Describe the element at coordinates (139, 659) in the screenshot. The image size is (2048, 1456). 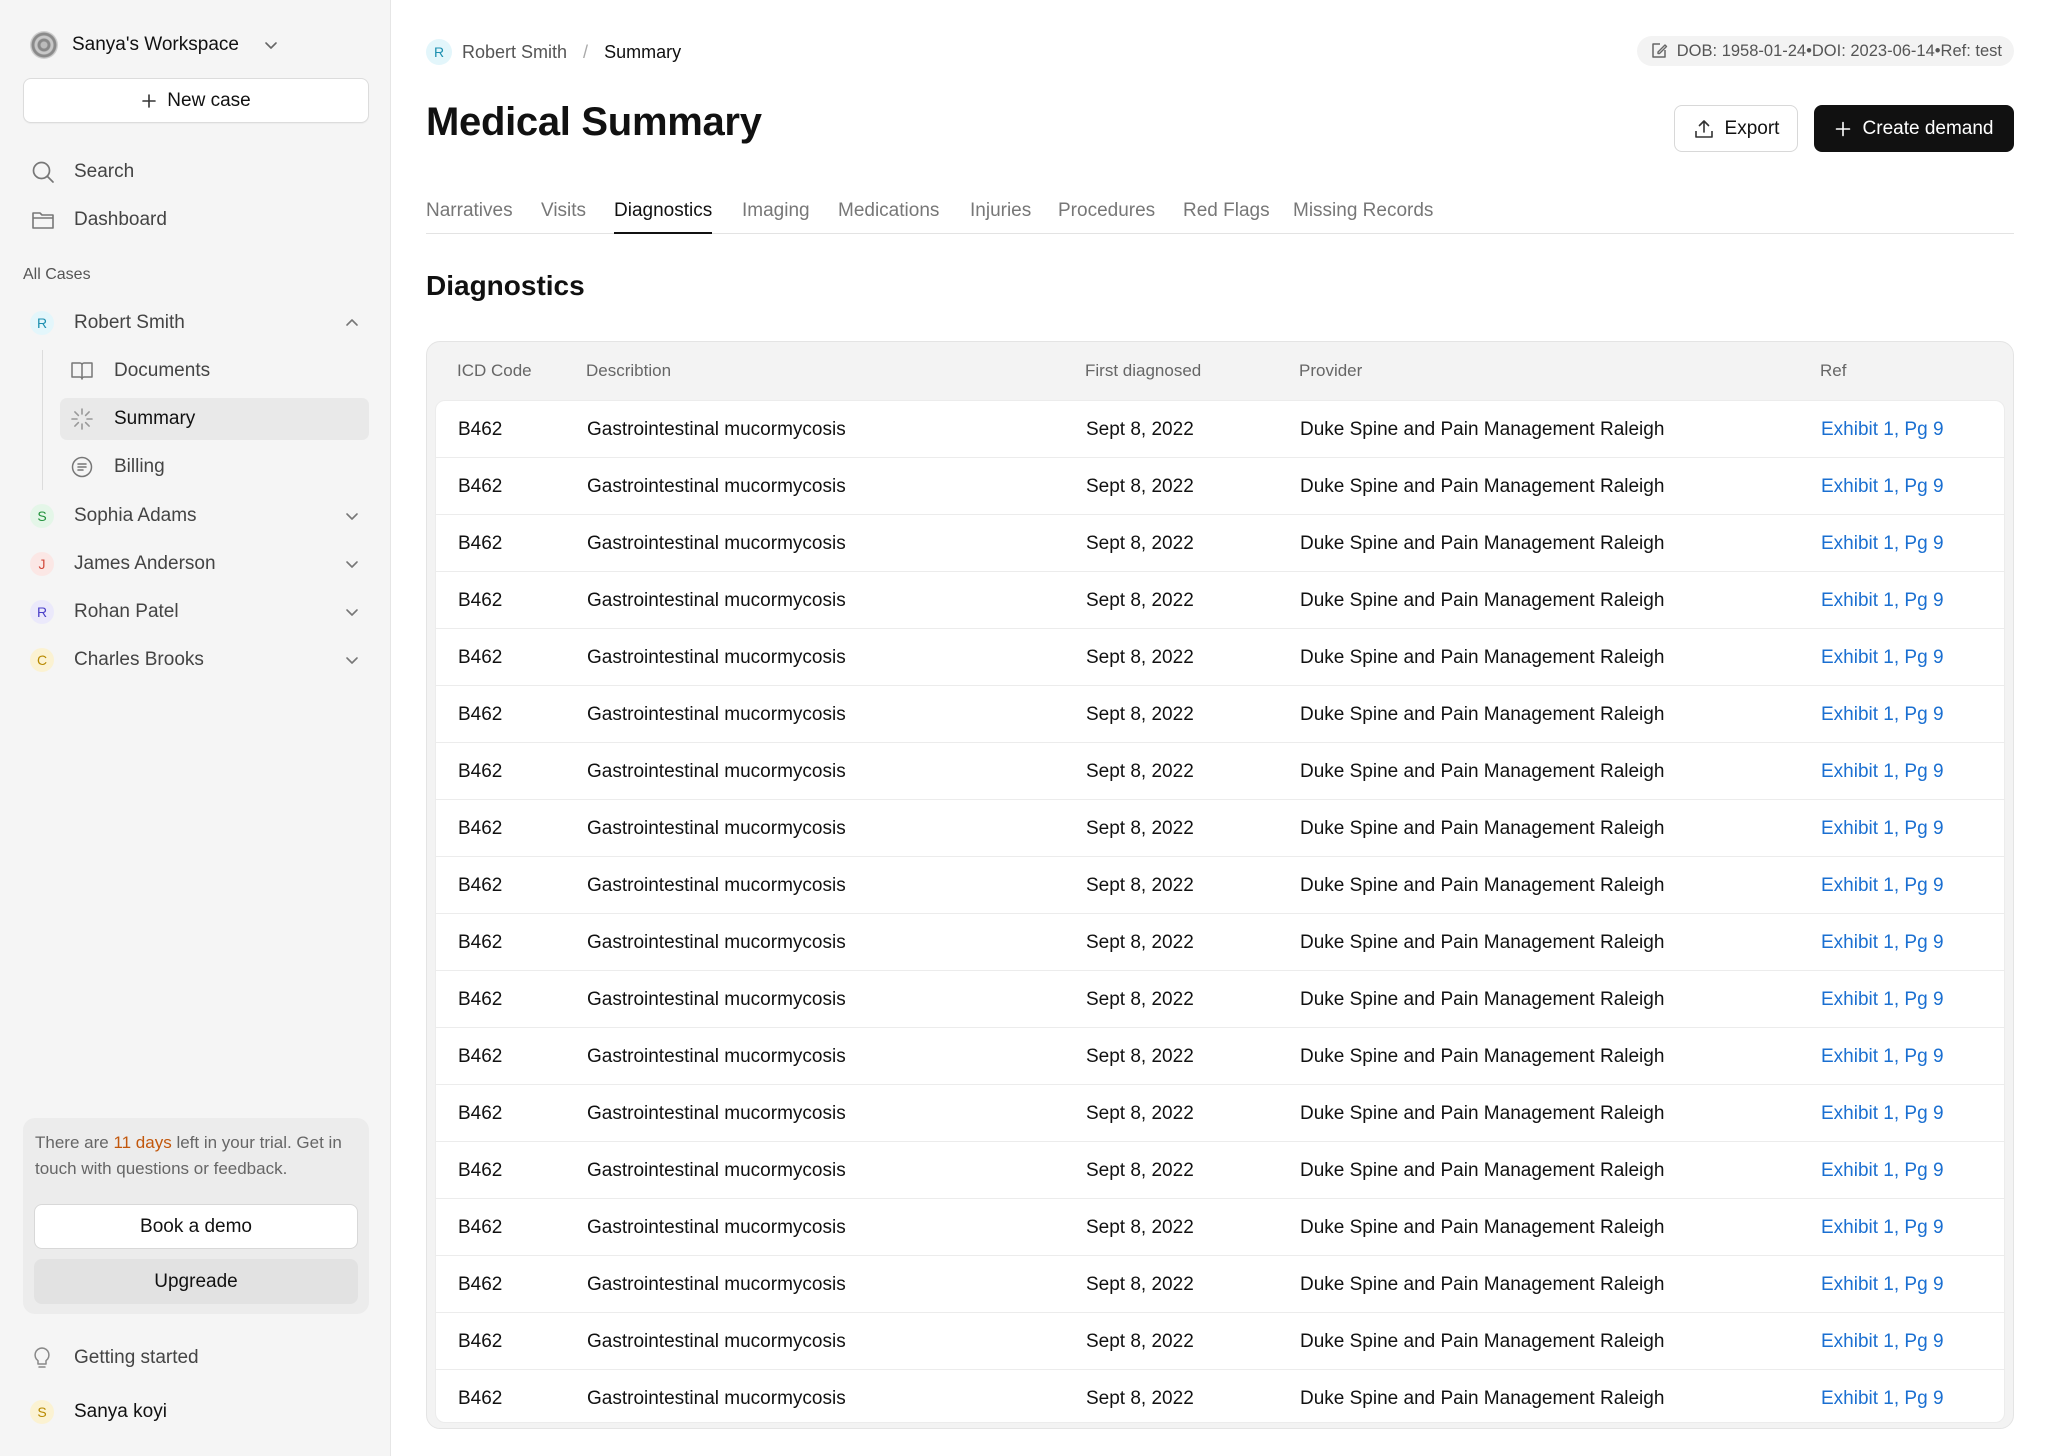
I see `case-name: Charles Brooks` at that location.